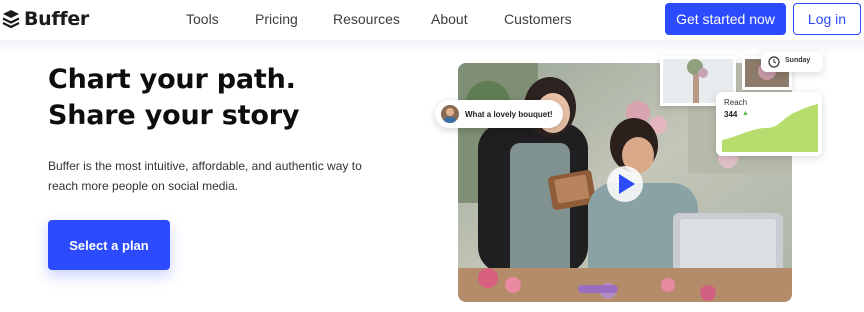  What do you see at coordinates (450, 114) in the screenshot?
I see `avatar` at bounding box center [450, 114].